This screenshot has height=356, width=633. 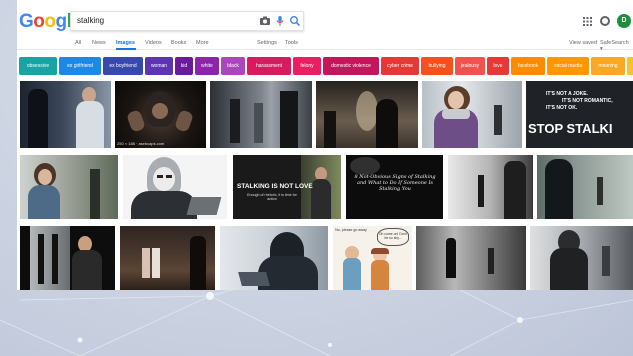 What do you see at coordinates (26, 21) in the screenshot?
I see `logo-letter: G` at bounding box center [26, 21].